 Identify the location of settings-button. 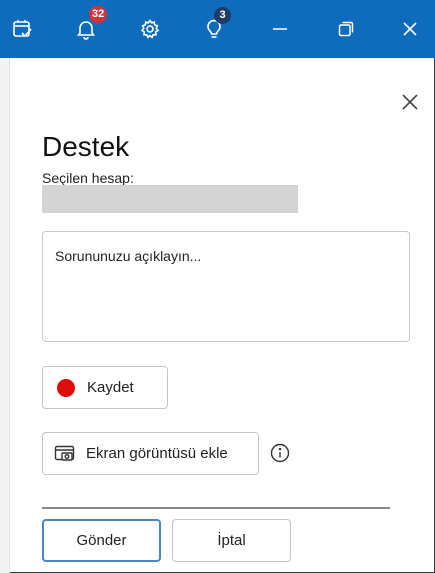
(150, 29).